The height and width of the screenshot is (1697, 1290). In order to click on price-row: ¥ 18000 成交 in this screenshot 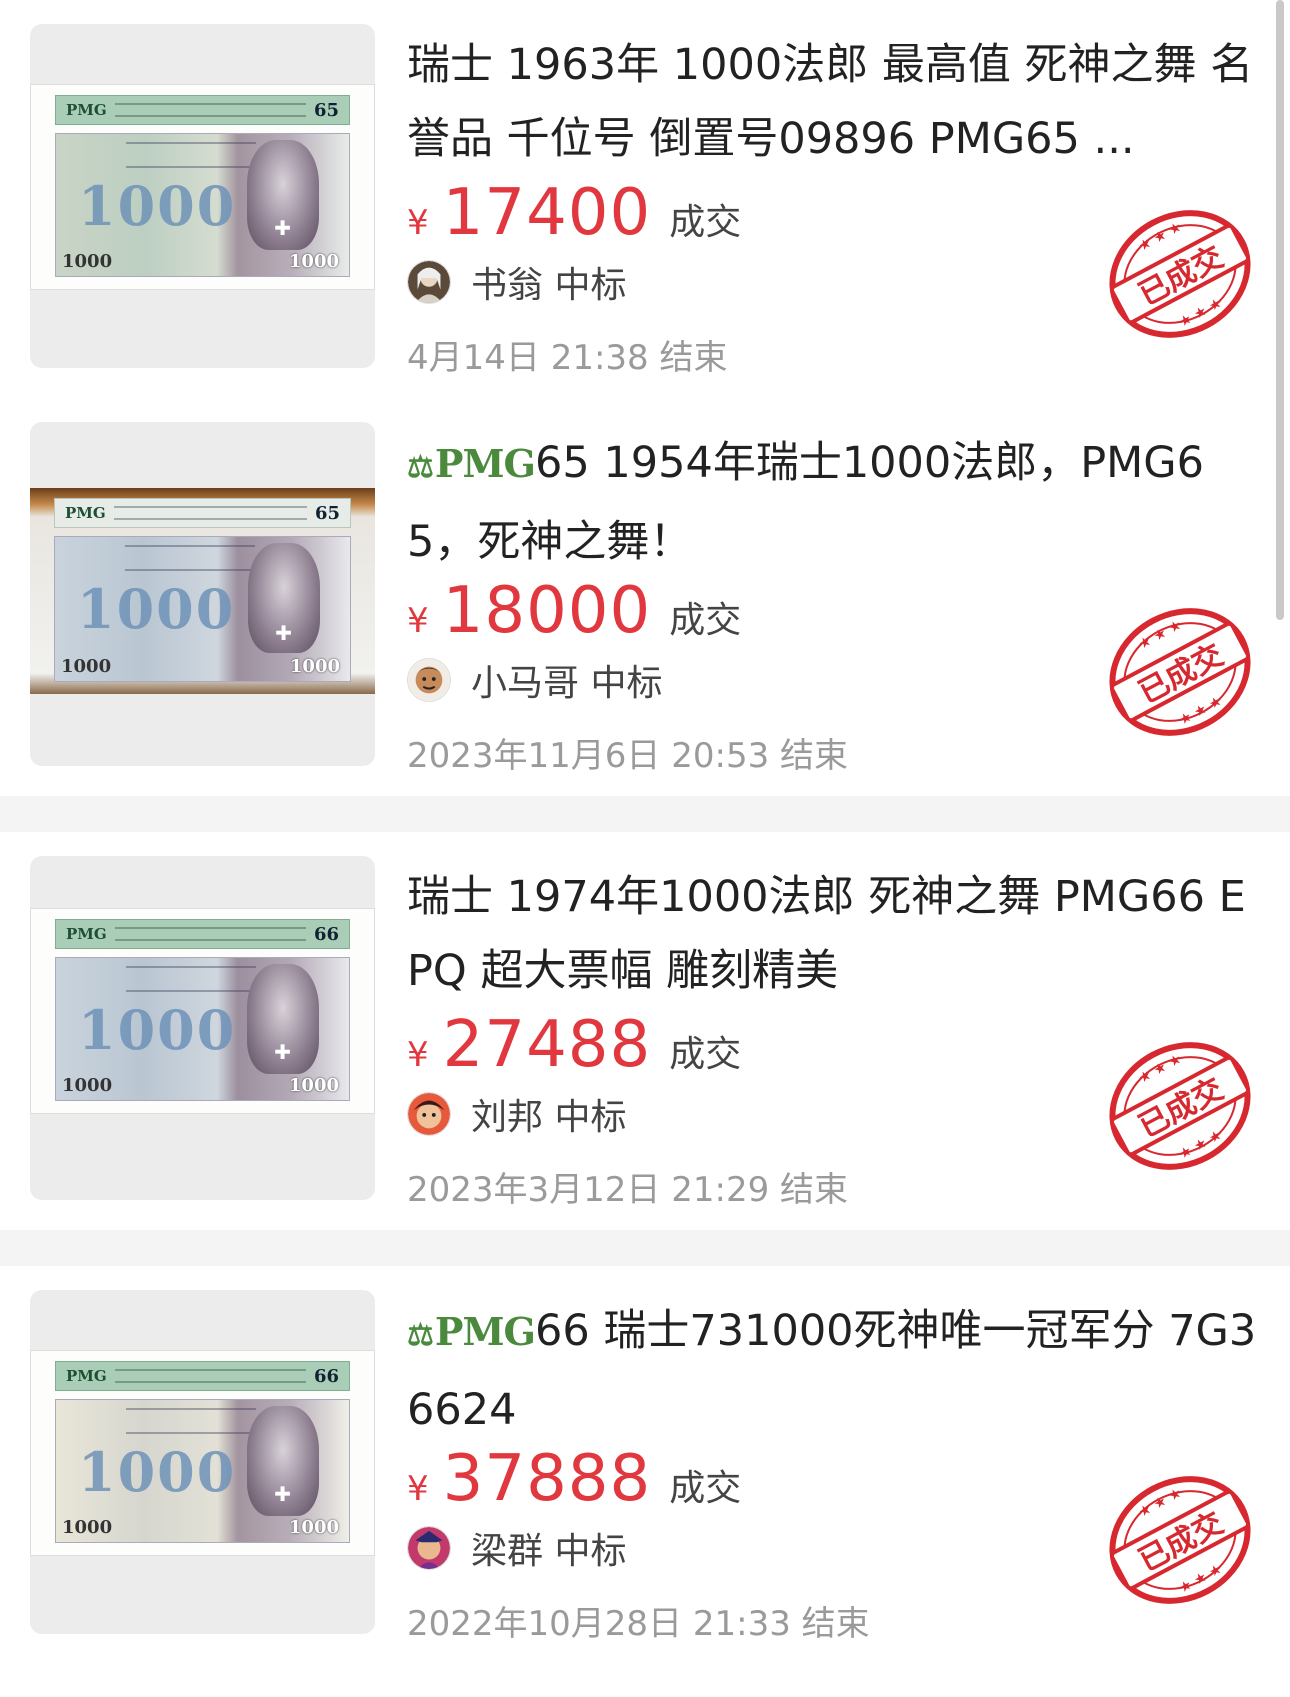, I will do `click(574, 612)`.